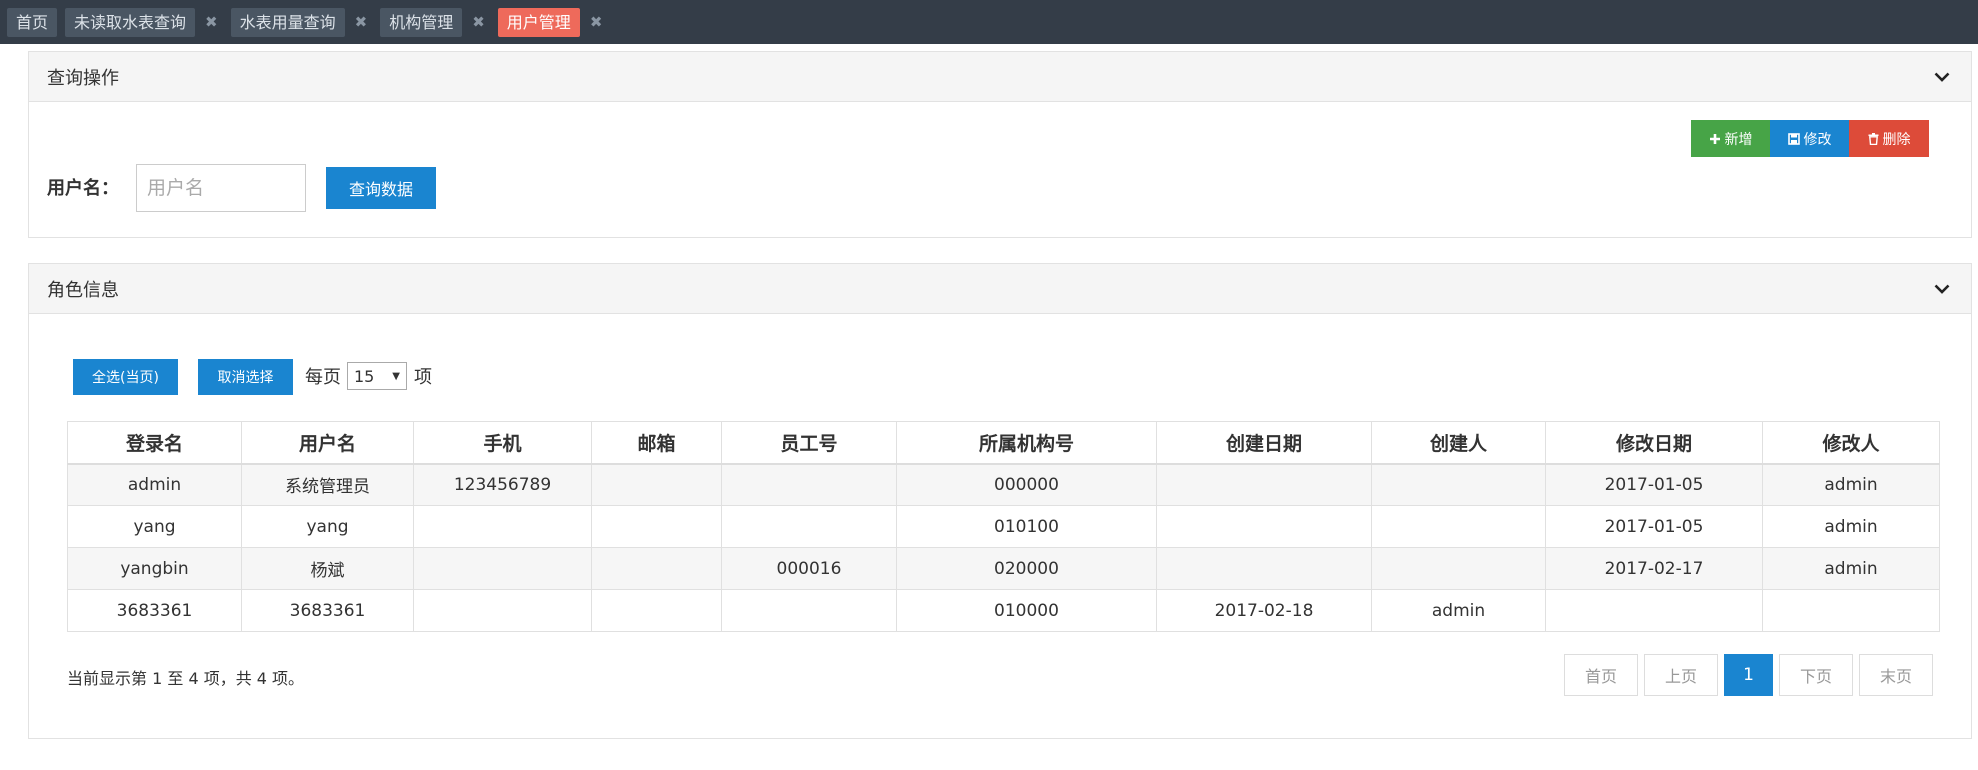  What do you see at coordinates (83, 188) in the screenshot?
I see `username-label: 用户名：` at bounding box center [83, 188].